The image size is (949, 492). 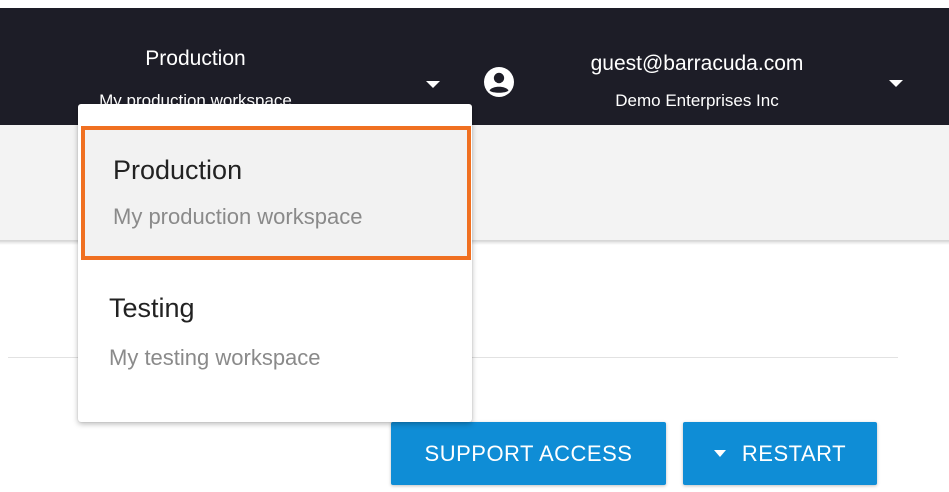 I want to click on workspace-option-production: Production My production workspace, so click(x=276, y=193).